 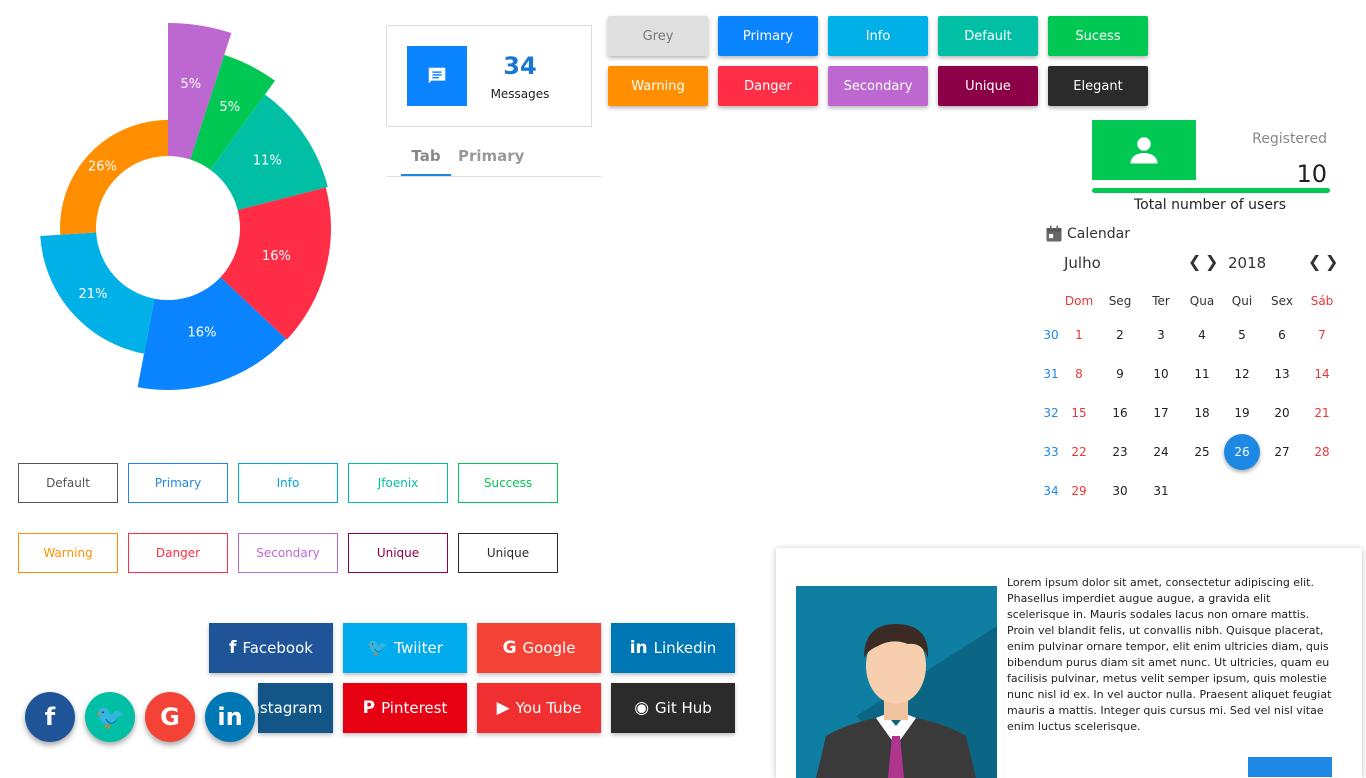 I want to click on calendar-day: 30, so click(x=1120, y=491).